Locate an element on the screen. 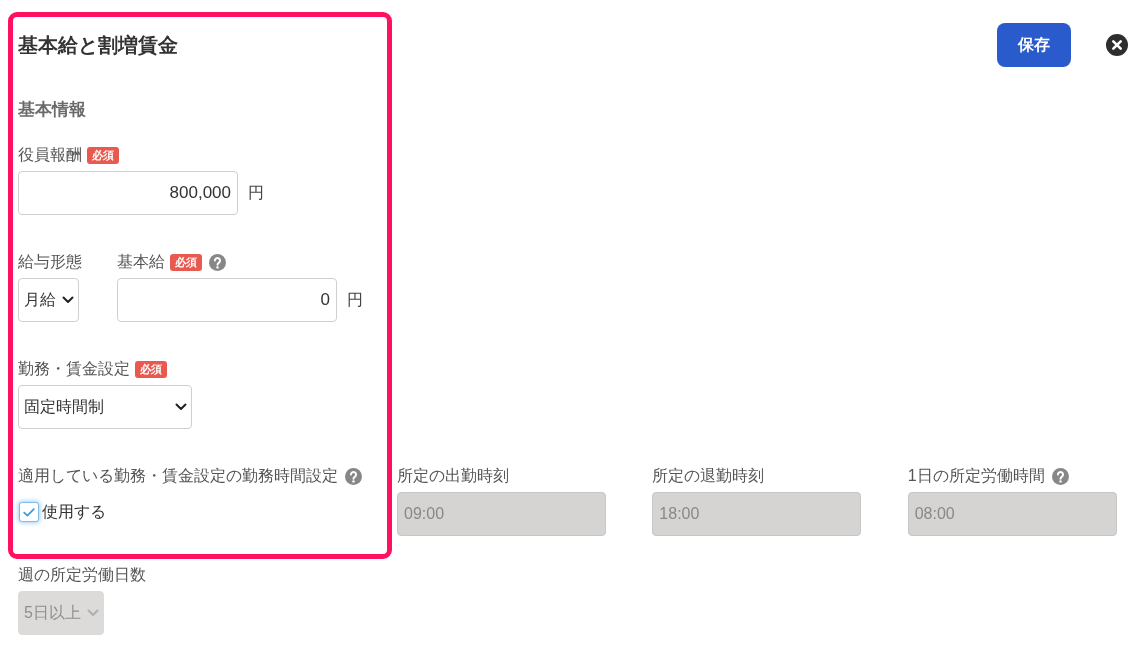 This screenshot has width=1129, height=651. checkbox-label: 使用する is located at coordinates (74, 512).